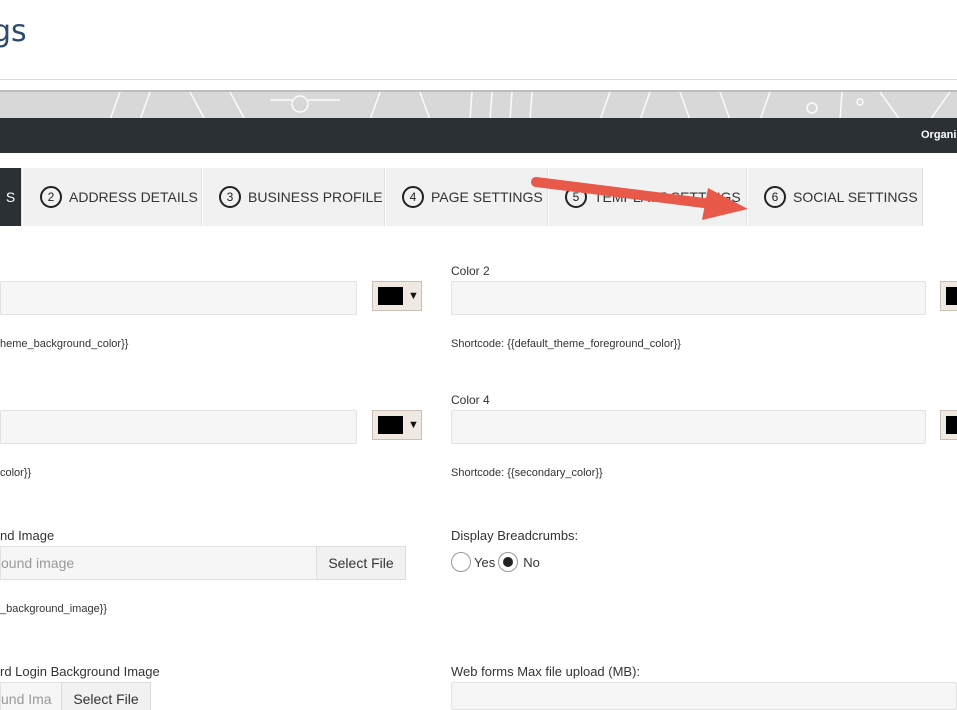  What do you see at coordinates (497, 562) in the screenshot?
I see `breadcrumbs-radio-group: Yes No` at bounding box center [497, 562].